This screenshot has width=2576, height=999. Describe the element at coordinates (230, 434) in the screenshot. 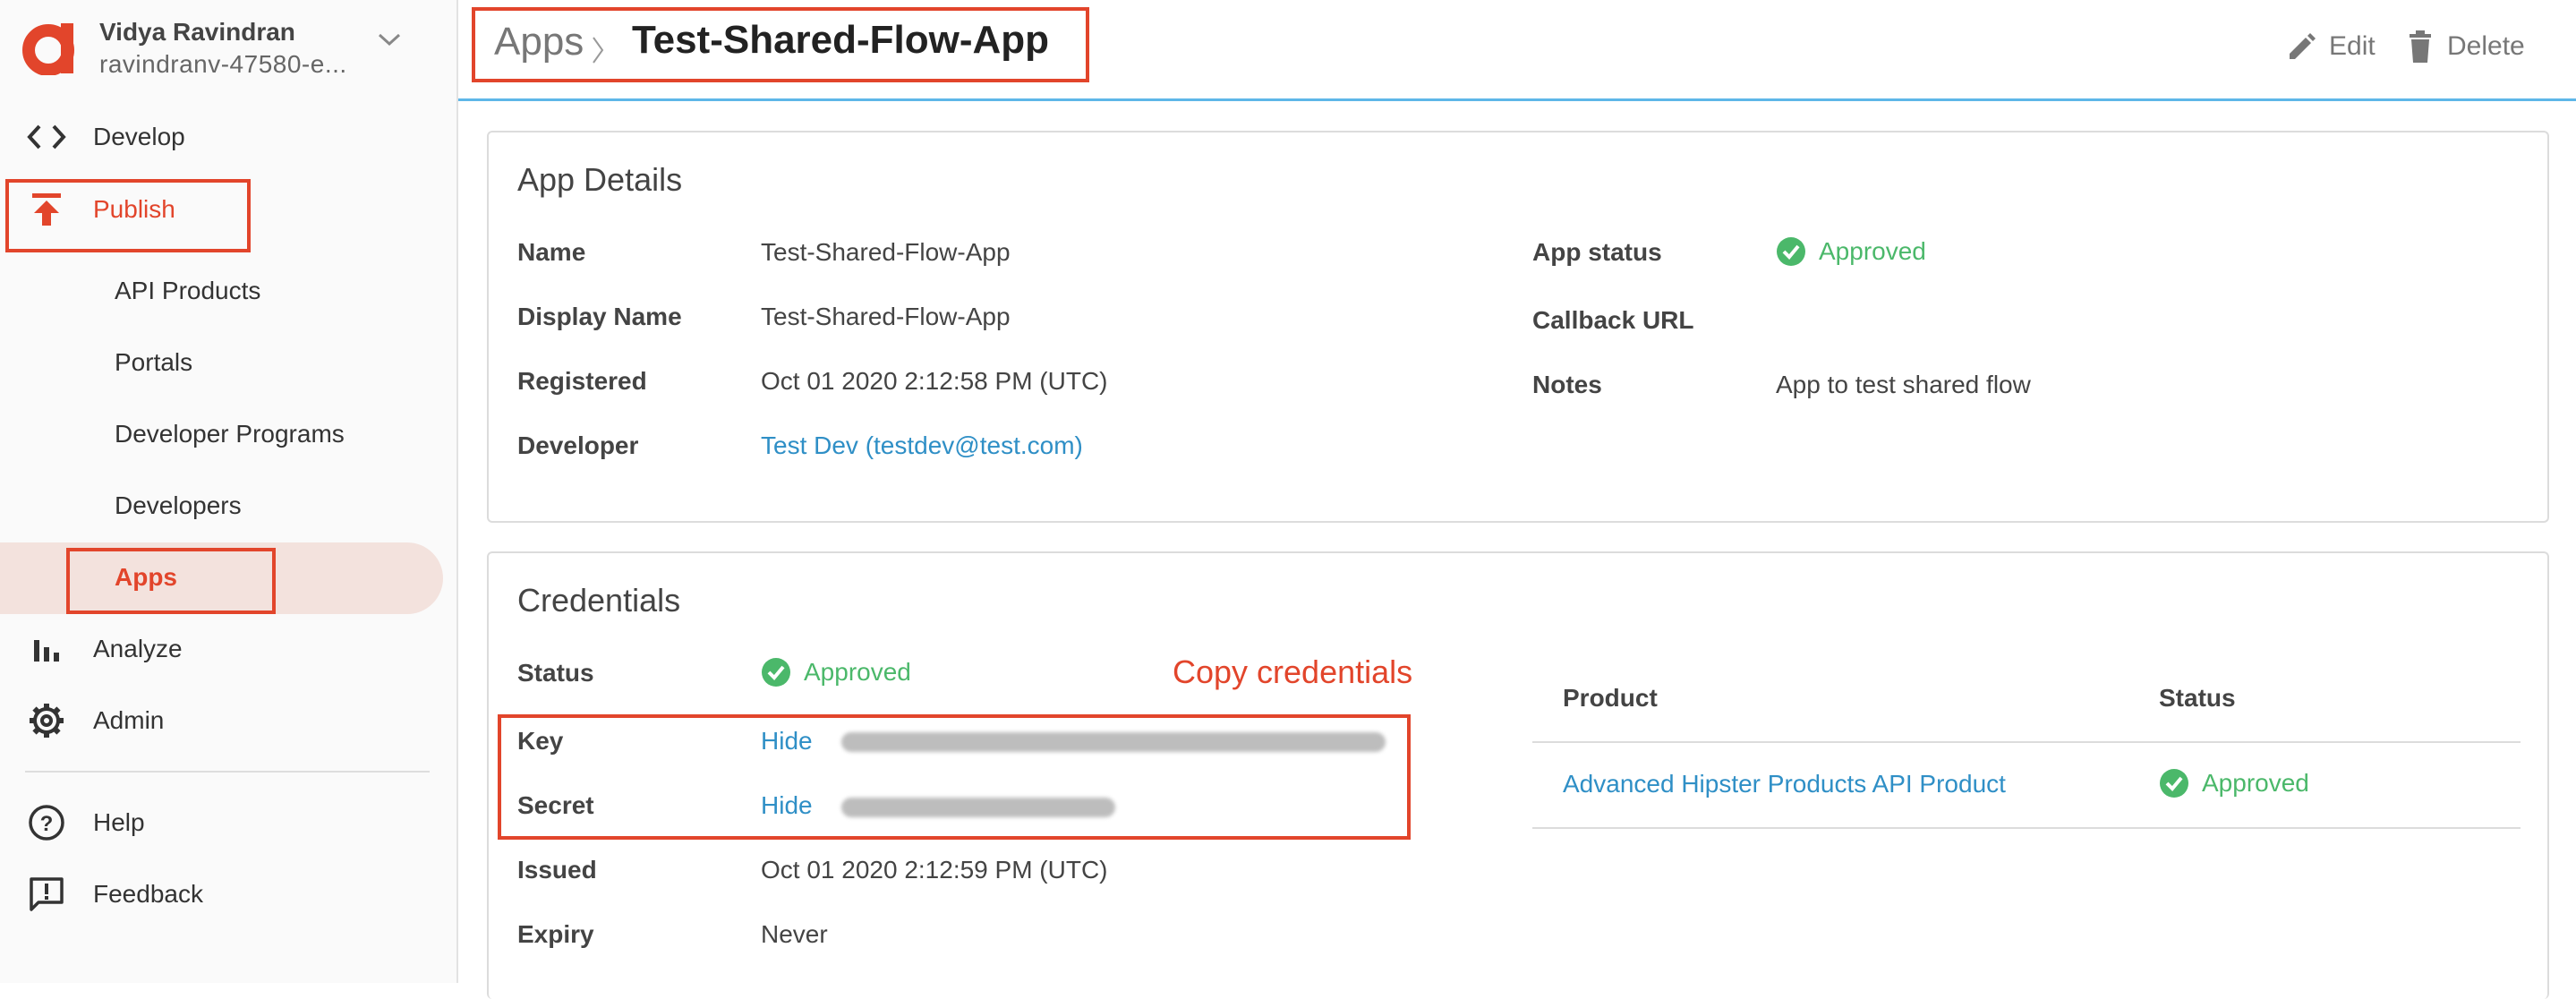

I see `nav-developer-programs: Developer Programs` at that location.